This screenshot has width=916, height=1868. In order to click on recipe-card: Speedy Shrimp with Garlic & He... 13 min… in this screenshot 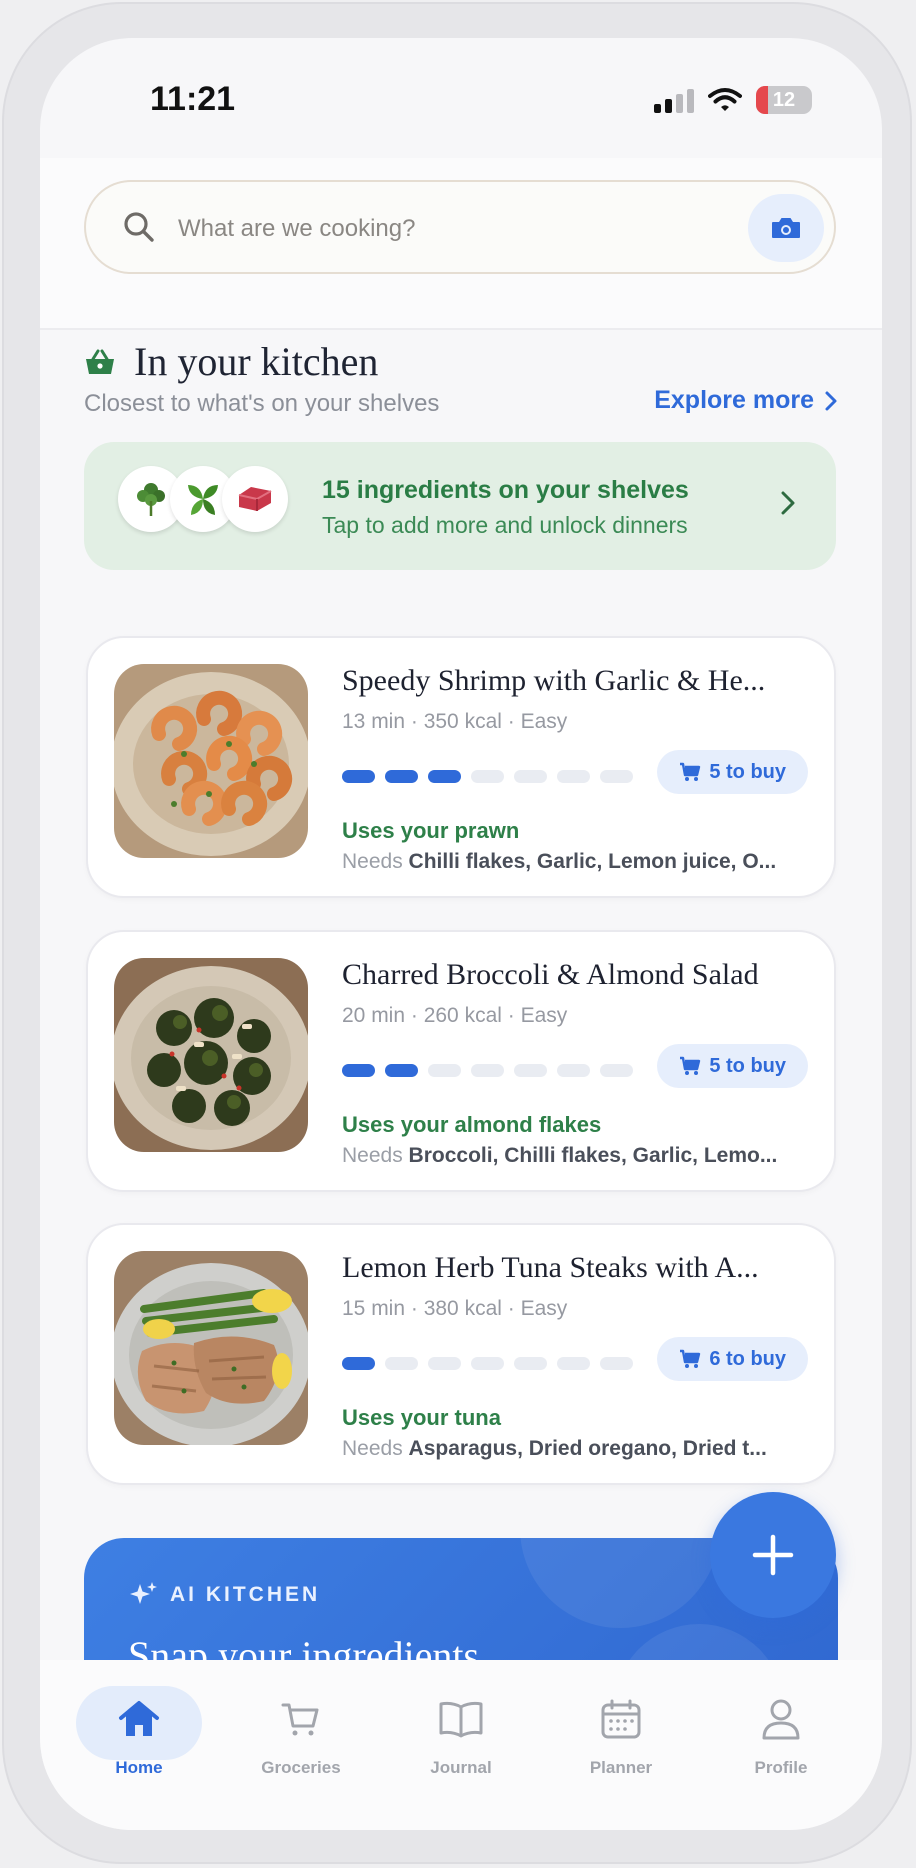, I will do `click(461, 767)`.